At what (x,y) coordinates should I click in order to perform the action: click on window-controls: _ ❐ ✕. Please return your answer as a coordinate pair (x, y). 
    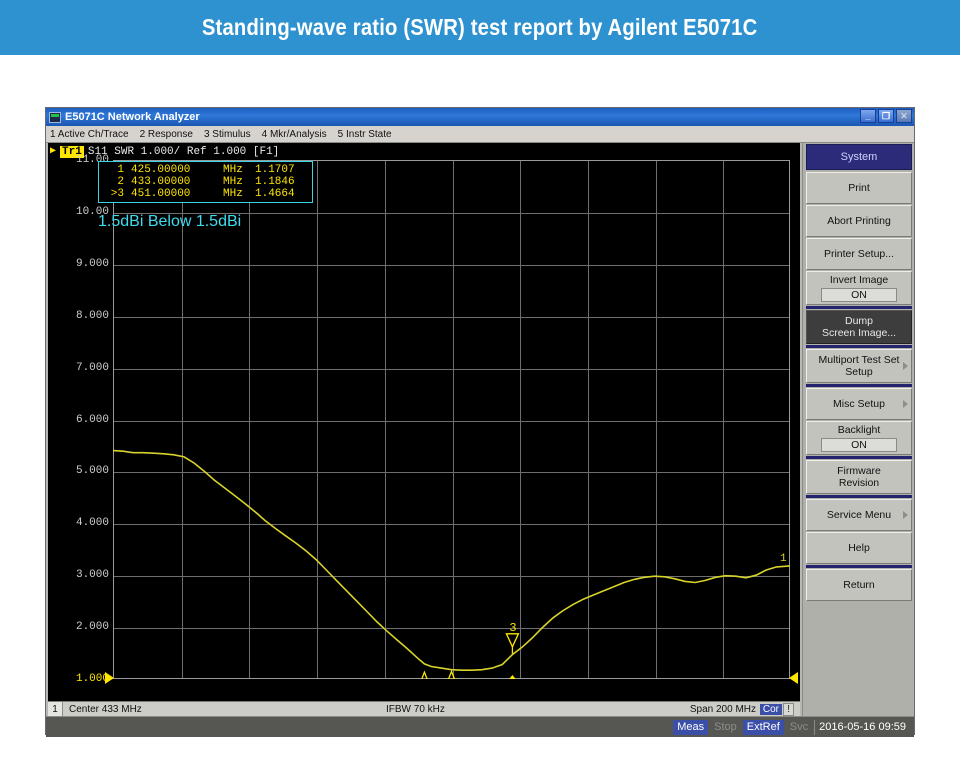
    Looking at the image, I should click on (886, 116).